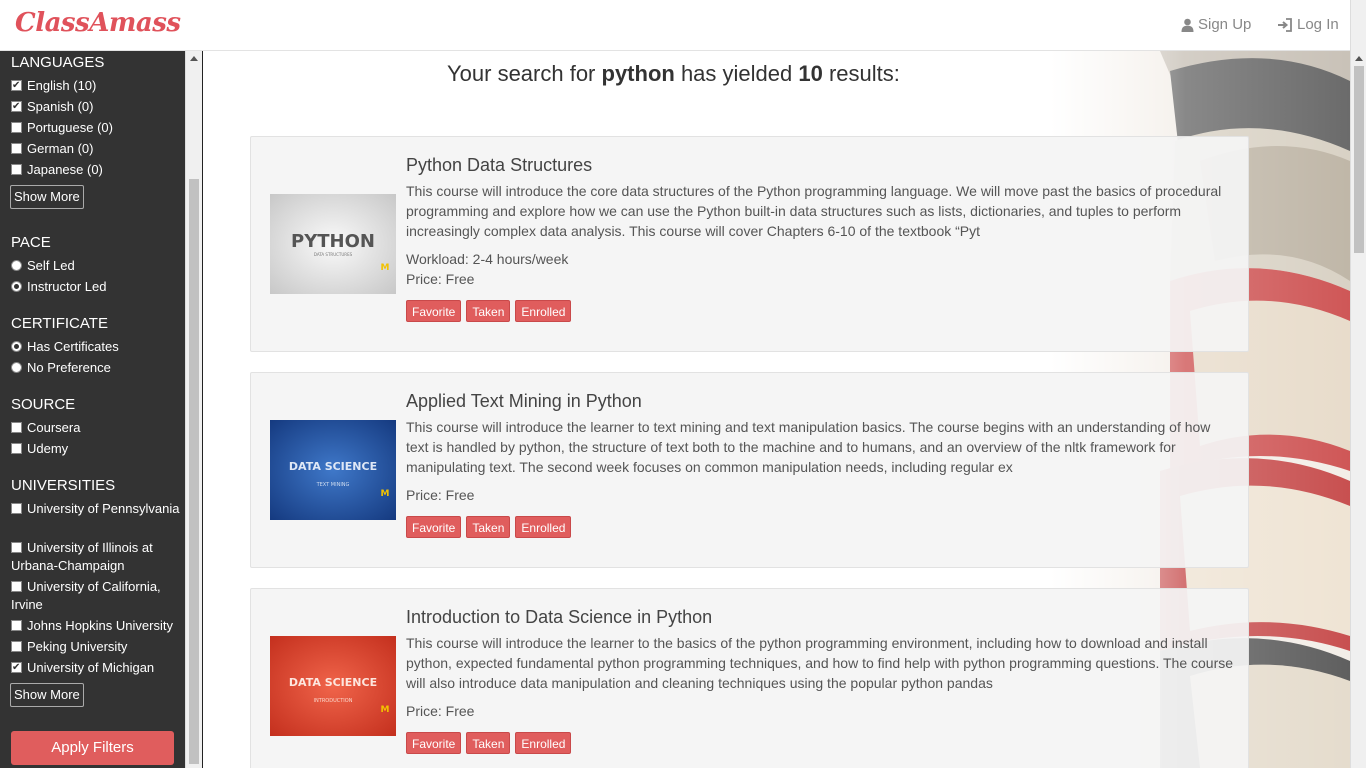 The height and width of the screenshot is (768, 1366). Describe the element at coordinates (65, 169) in the screenshot. I see `option-label: Japanese (0)` at that location.